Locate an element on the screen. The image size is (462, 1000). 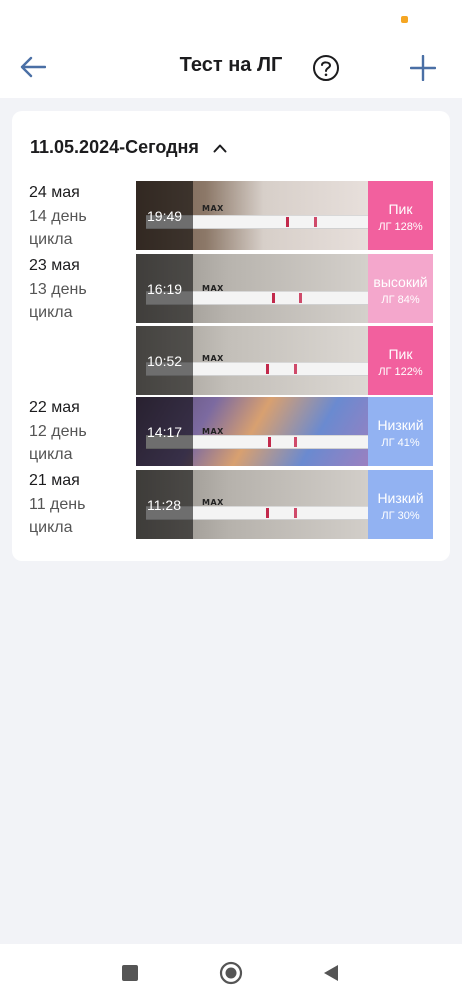
lh-result-badge: Пик ЛГ 122% is located at coordinates (400, 360).